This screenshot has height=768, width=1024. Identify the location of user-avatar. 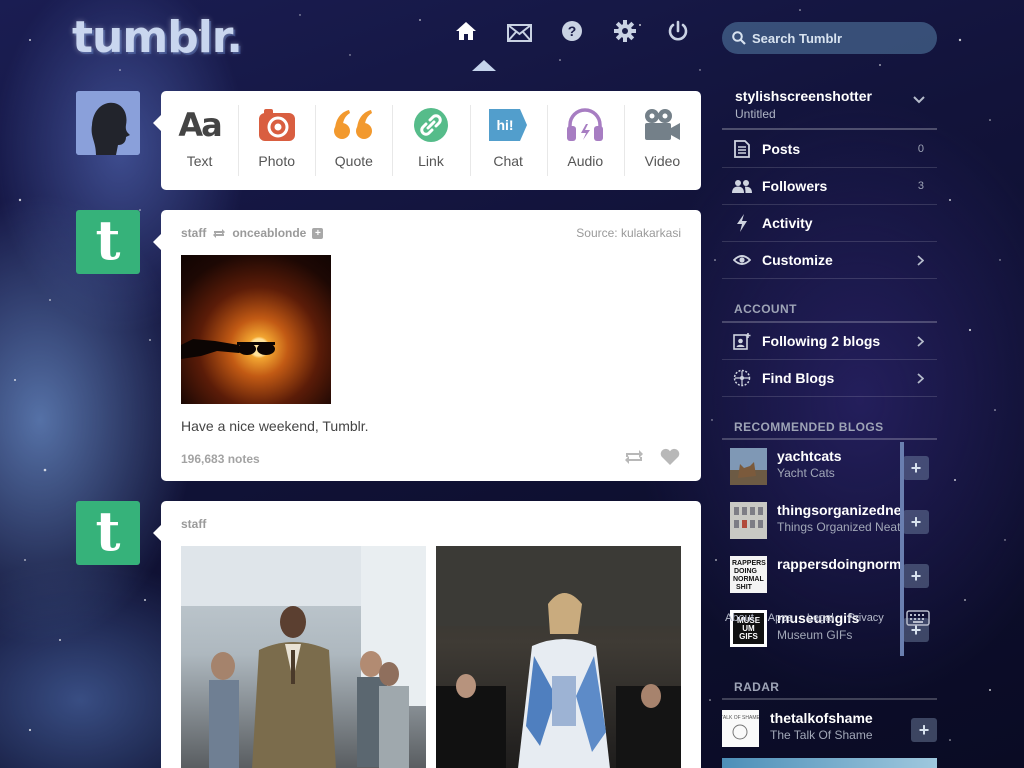
(108, 123).